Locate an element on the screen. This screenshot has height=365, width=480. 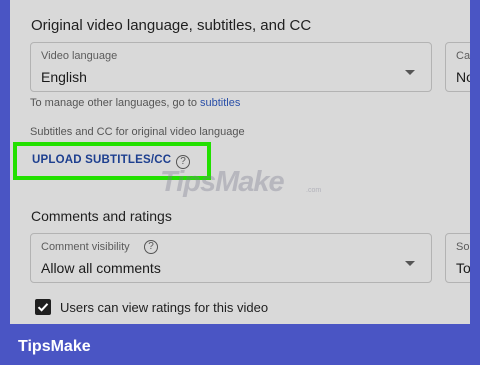
watermark-suffix: .com is located at coordinates (314, 190).